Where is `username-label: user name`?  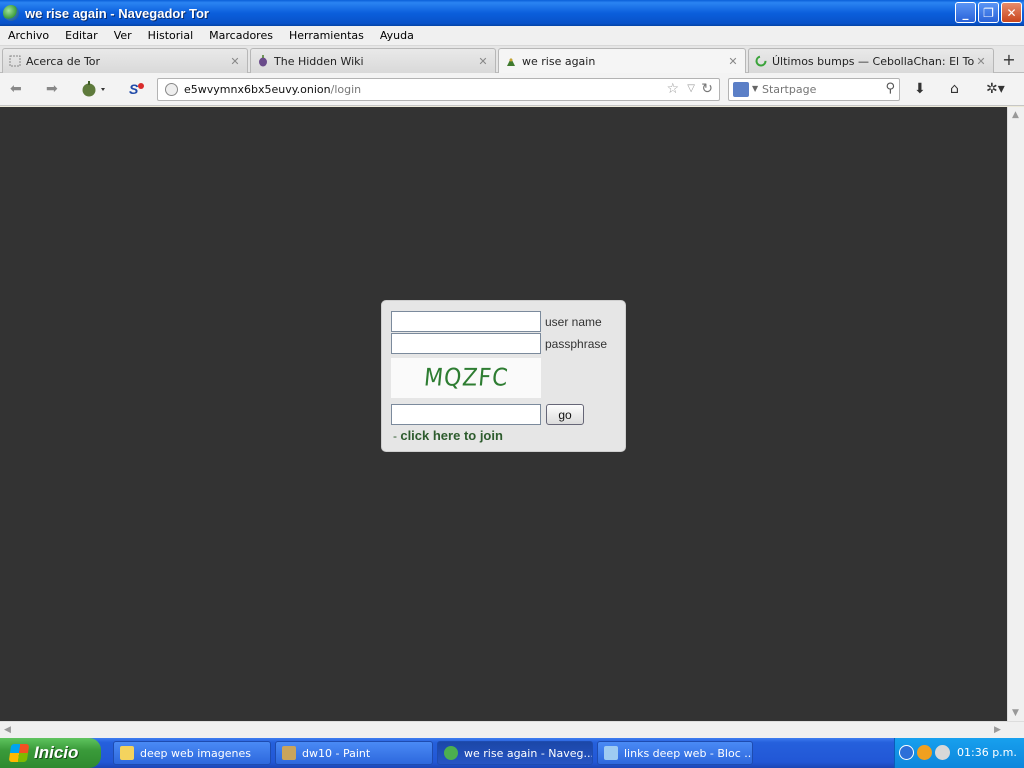
username-label: user name is located at coordinates (573, 322).